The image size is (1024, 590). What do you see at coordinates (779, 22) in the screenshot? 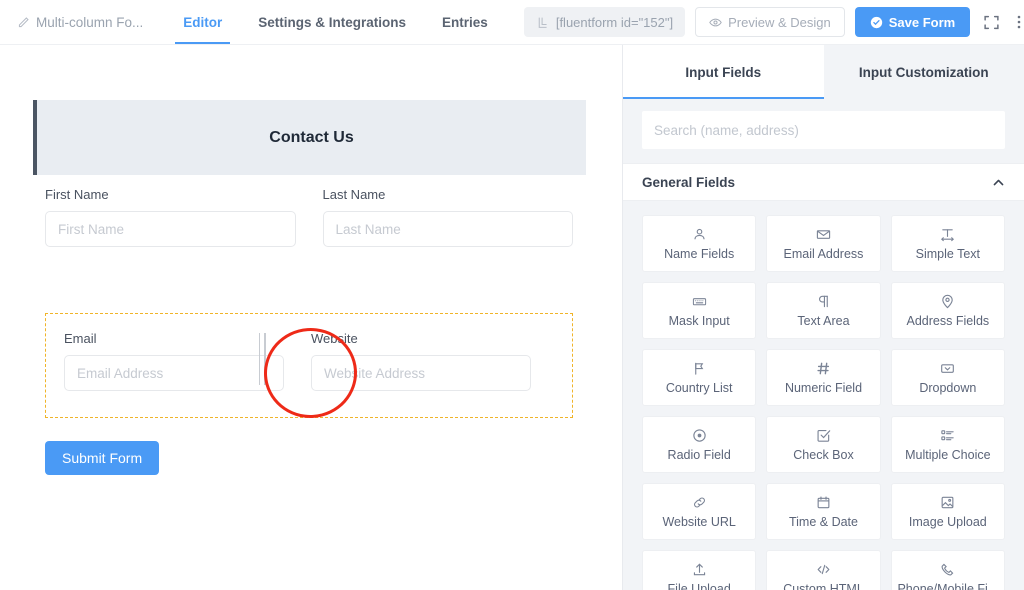
I see `preview-design-label: Preview & Design` at bounding box center [779, 22].